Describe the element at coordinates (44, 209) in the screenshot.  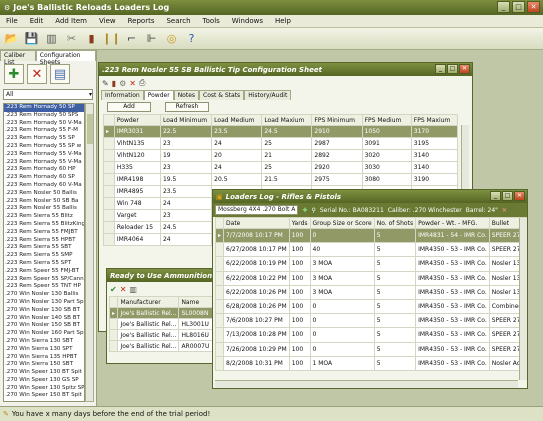
I see `list-item: .223 Rem Nosler 55 Ballis` at that location.